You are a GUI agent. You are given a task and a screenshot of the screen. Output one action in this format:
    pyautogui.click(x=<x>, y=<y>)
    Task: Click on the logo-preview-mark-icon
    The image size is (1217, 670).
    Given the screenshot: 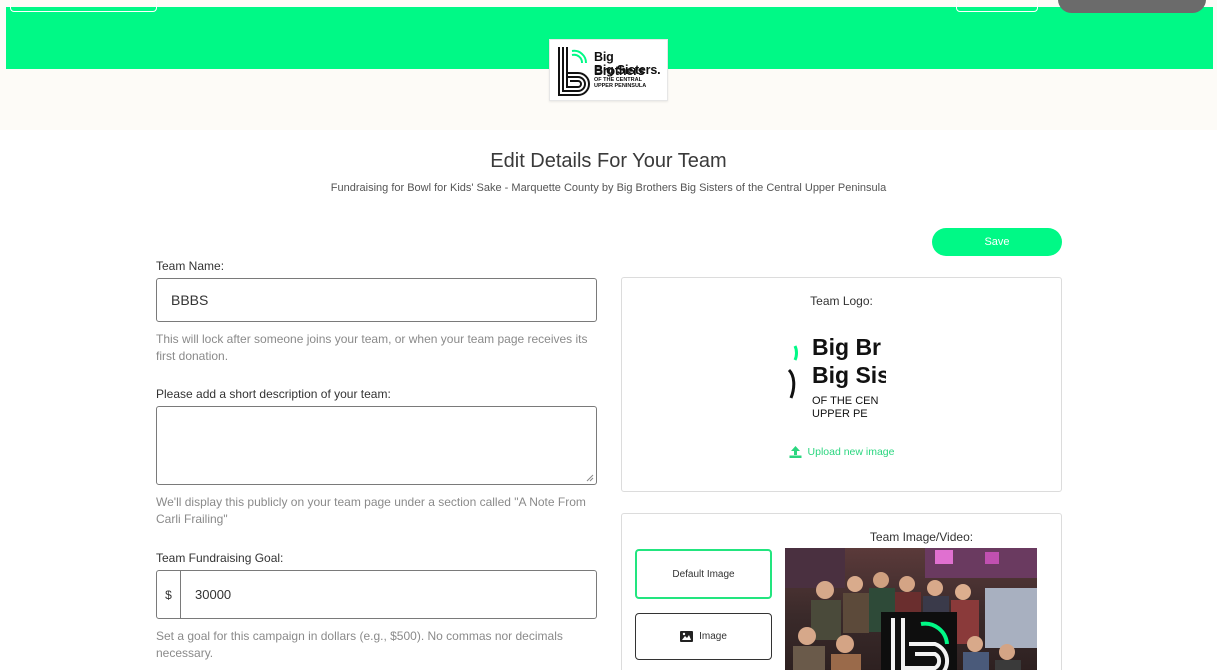 What is the action you would take?
    pyautogui.click(x=792, y=372)
    